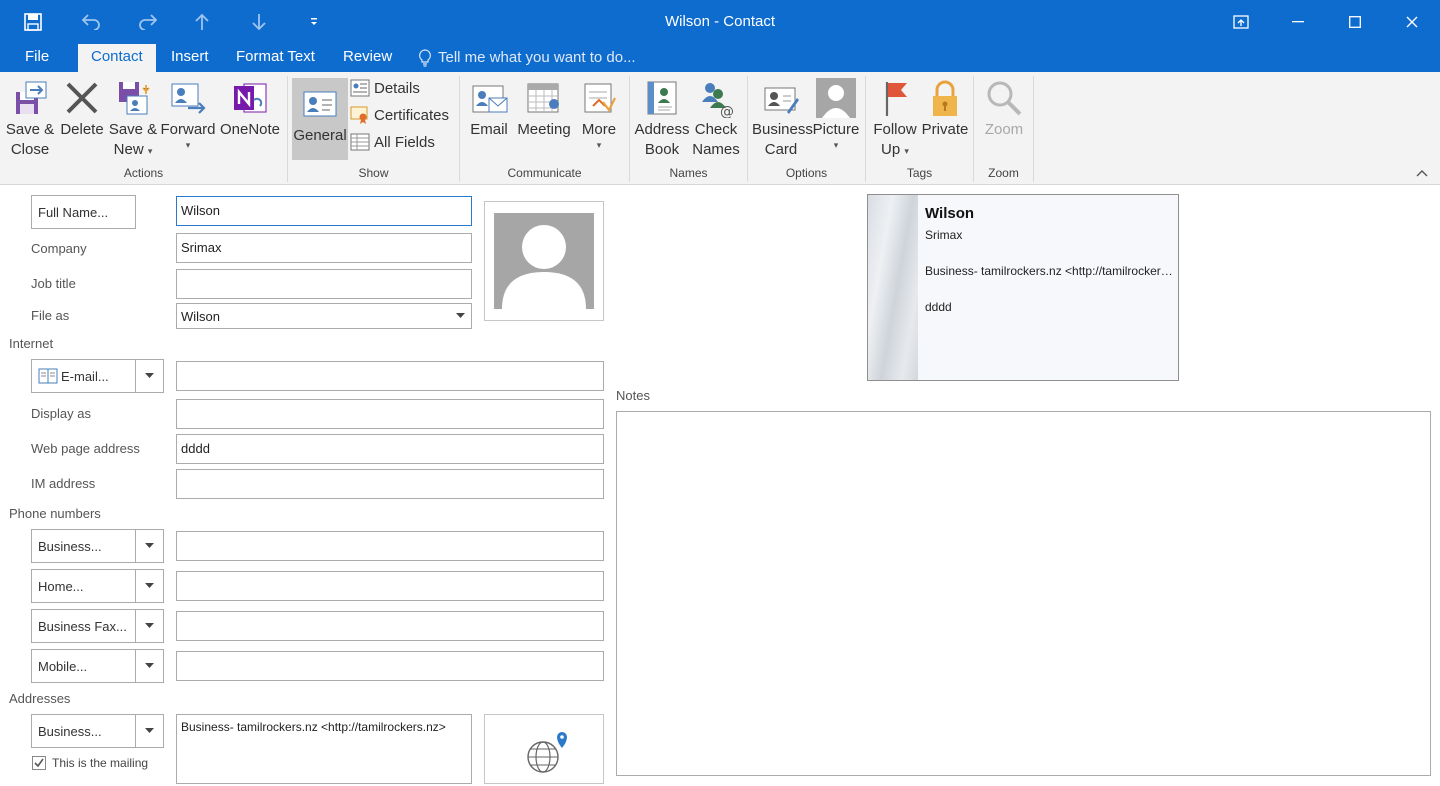 The width and height of the screenshot is (1440, 786). Describe the element at coordinates (662, 119) in the screenshot. I see `address-book-button: Address Book` at that location.